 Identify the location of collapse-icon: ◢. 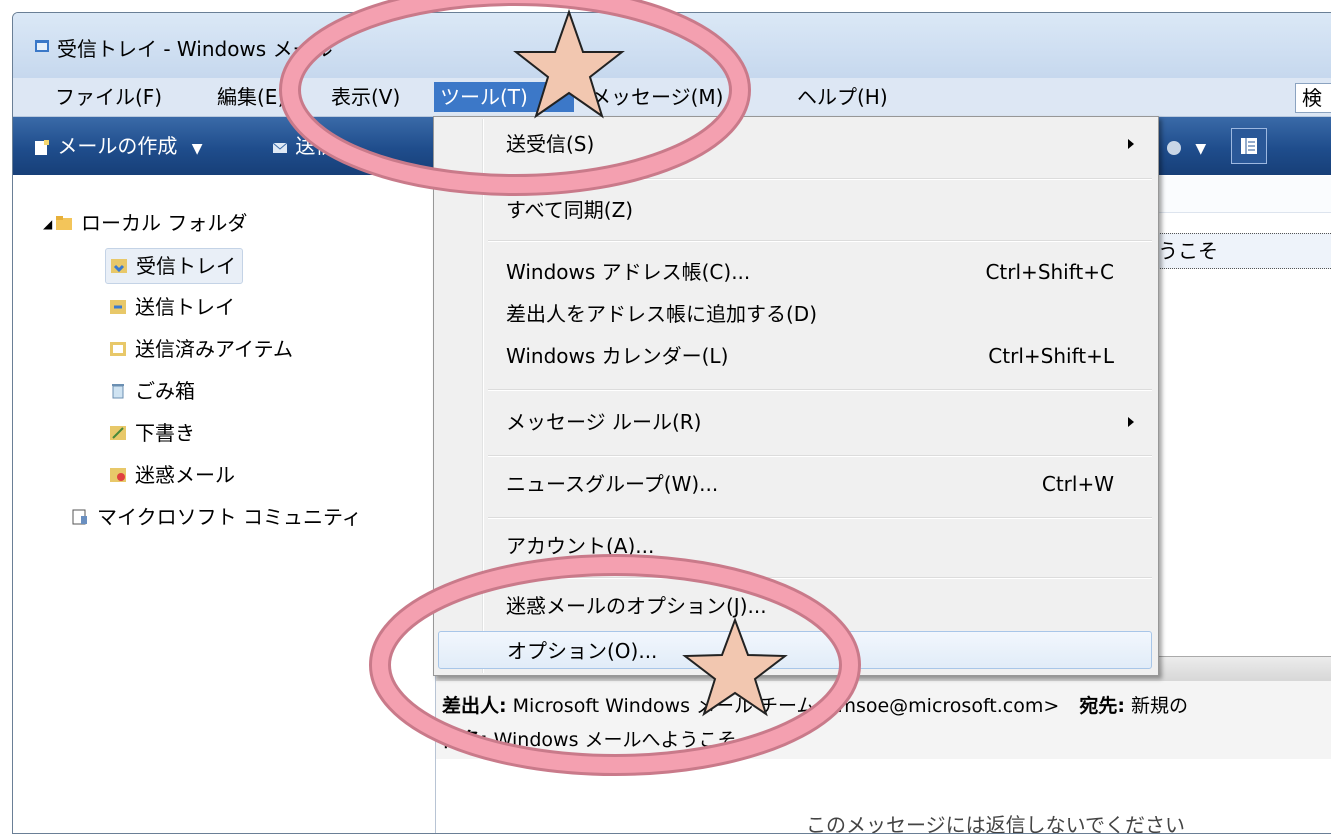
(47, 224).